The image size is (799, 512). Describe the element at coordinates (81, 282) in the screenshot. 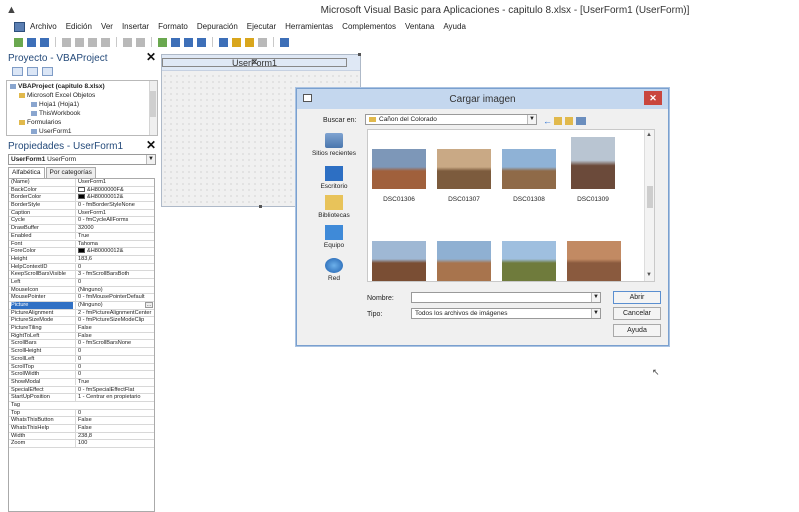

I see `property-row: Left 0` at that location.